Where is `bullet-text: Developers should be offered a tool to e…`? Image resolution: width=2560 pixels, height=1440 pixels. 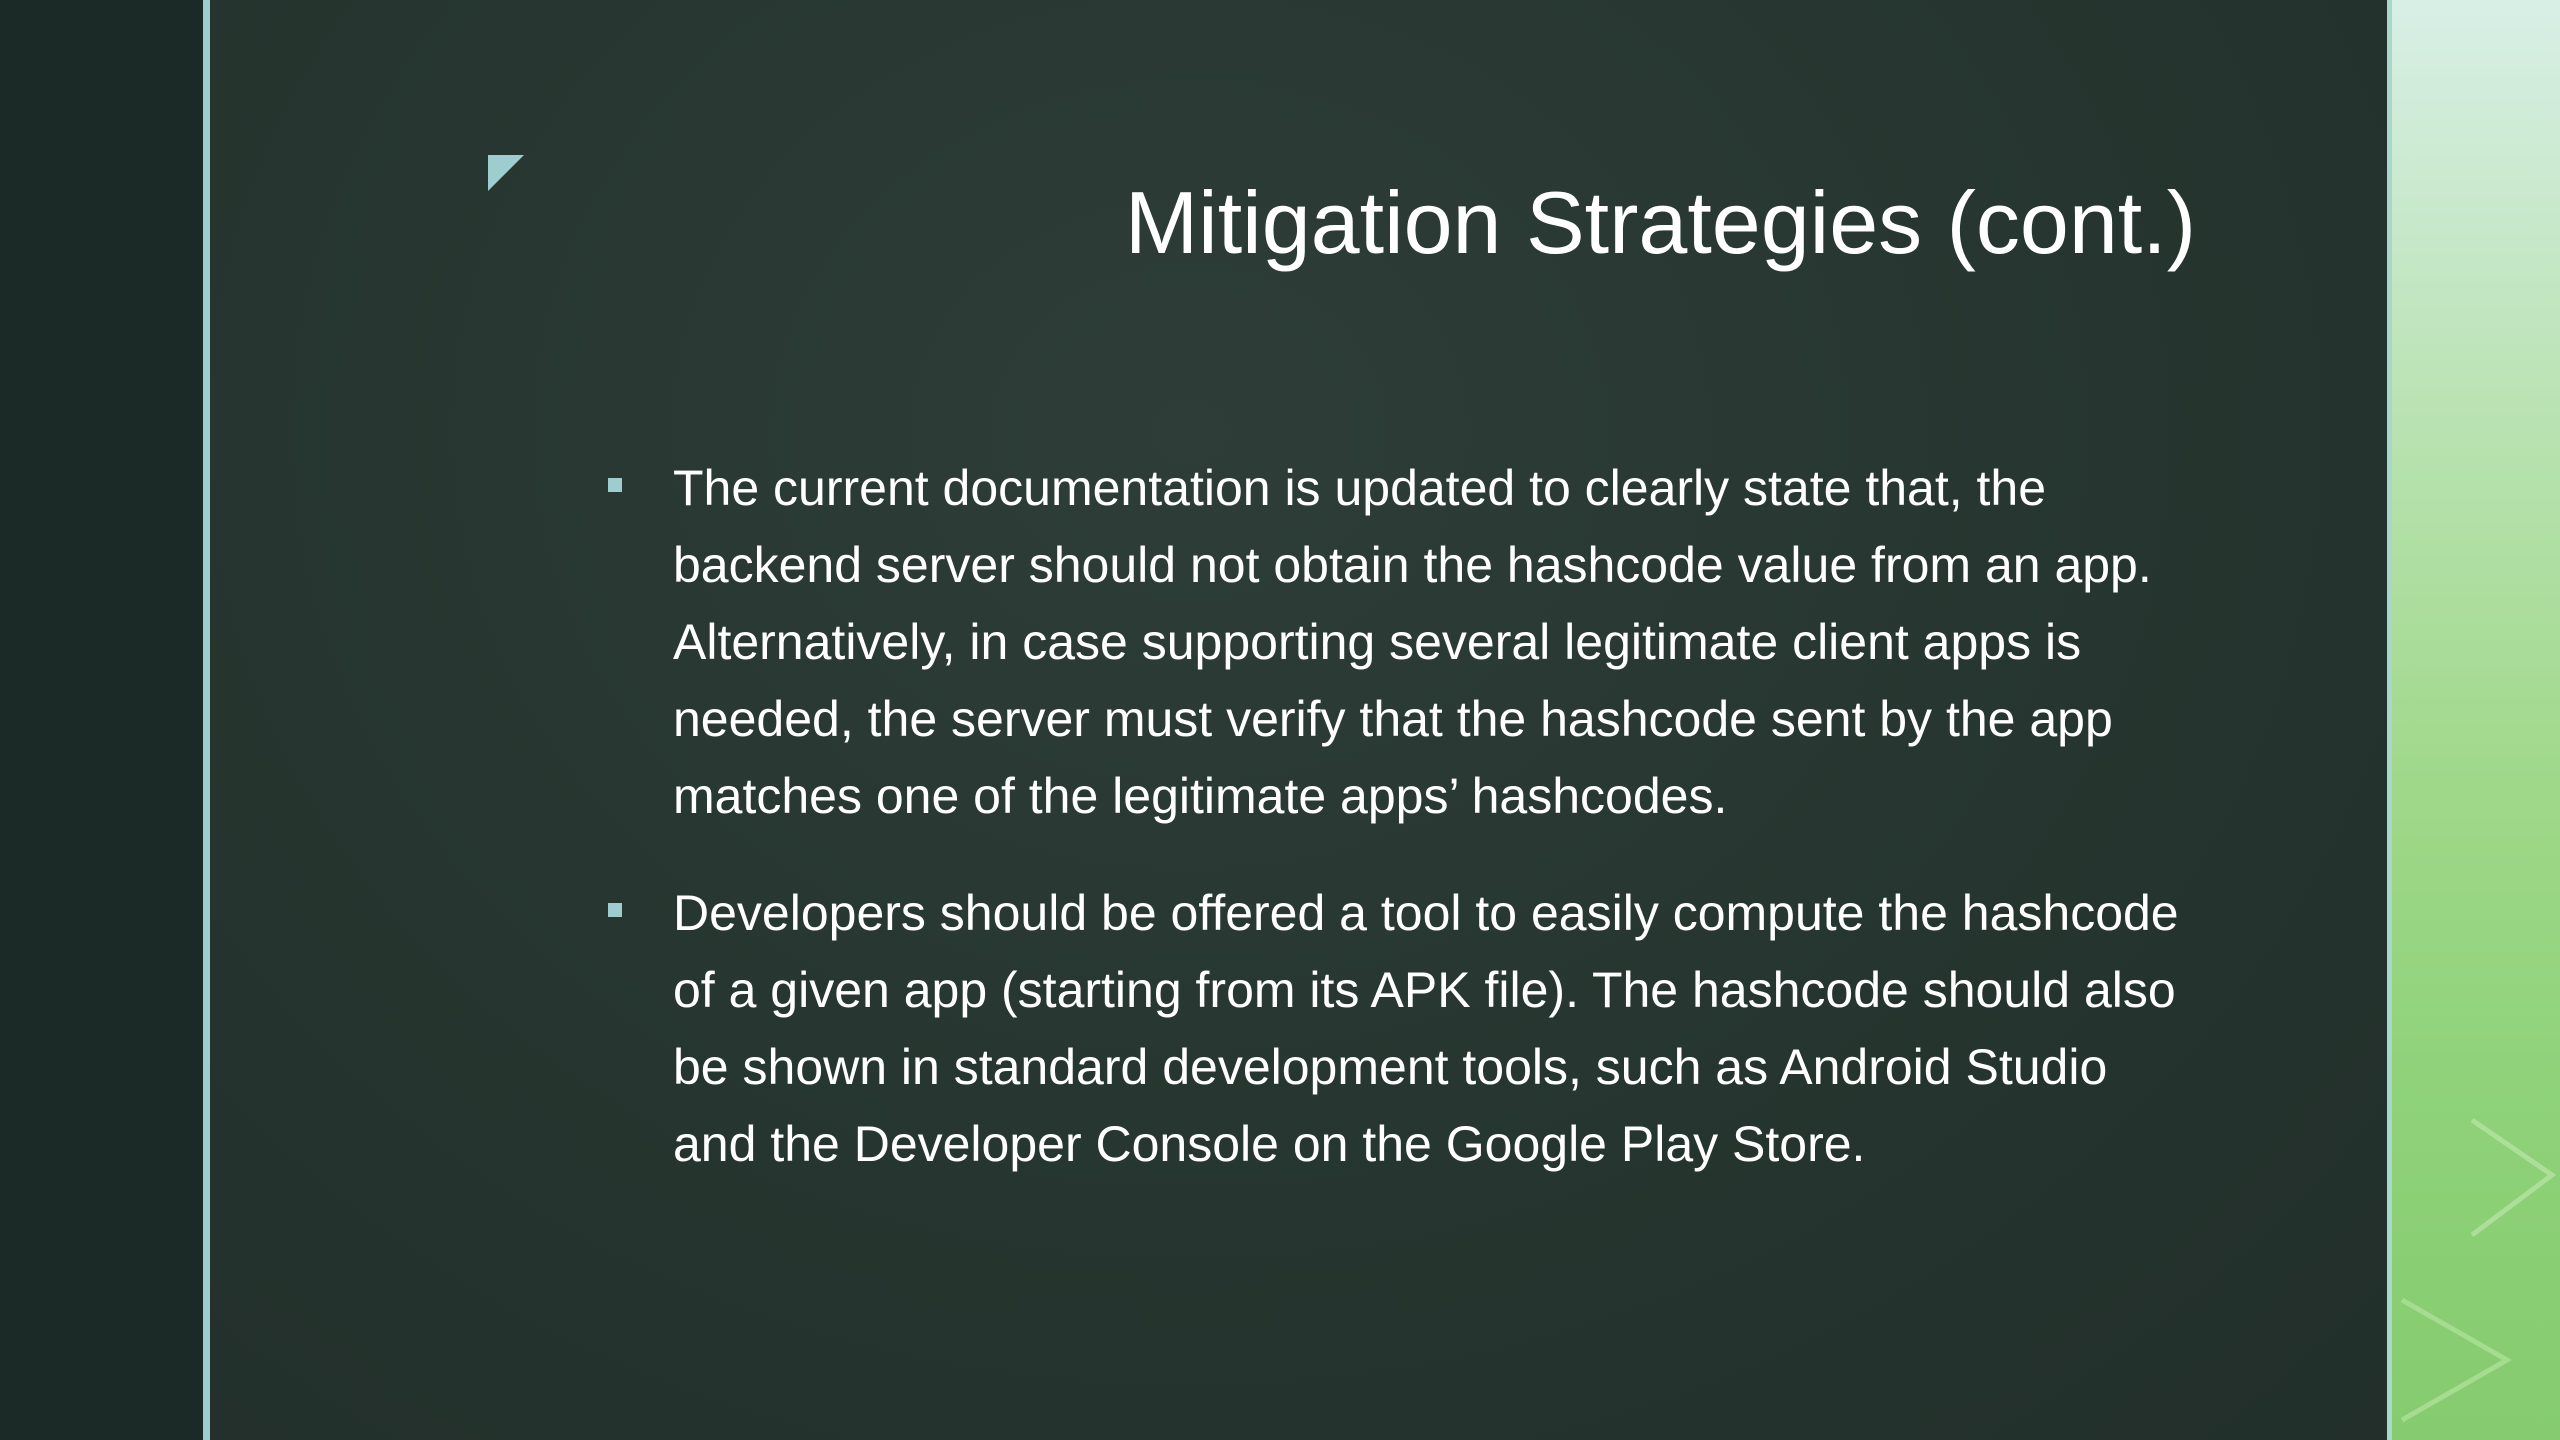 bullet-text: Developers should be offered a tool to e… is located at coordinates (1426, 1028).